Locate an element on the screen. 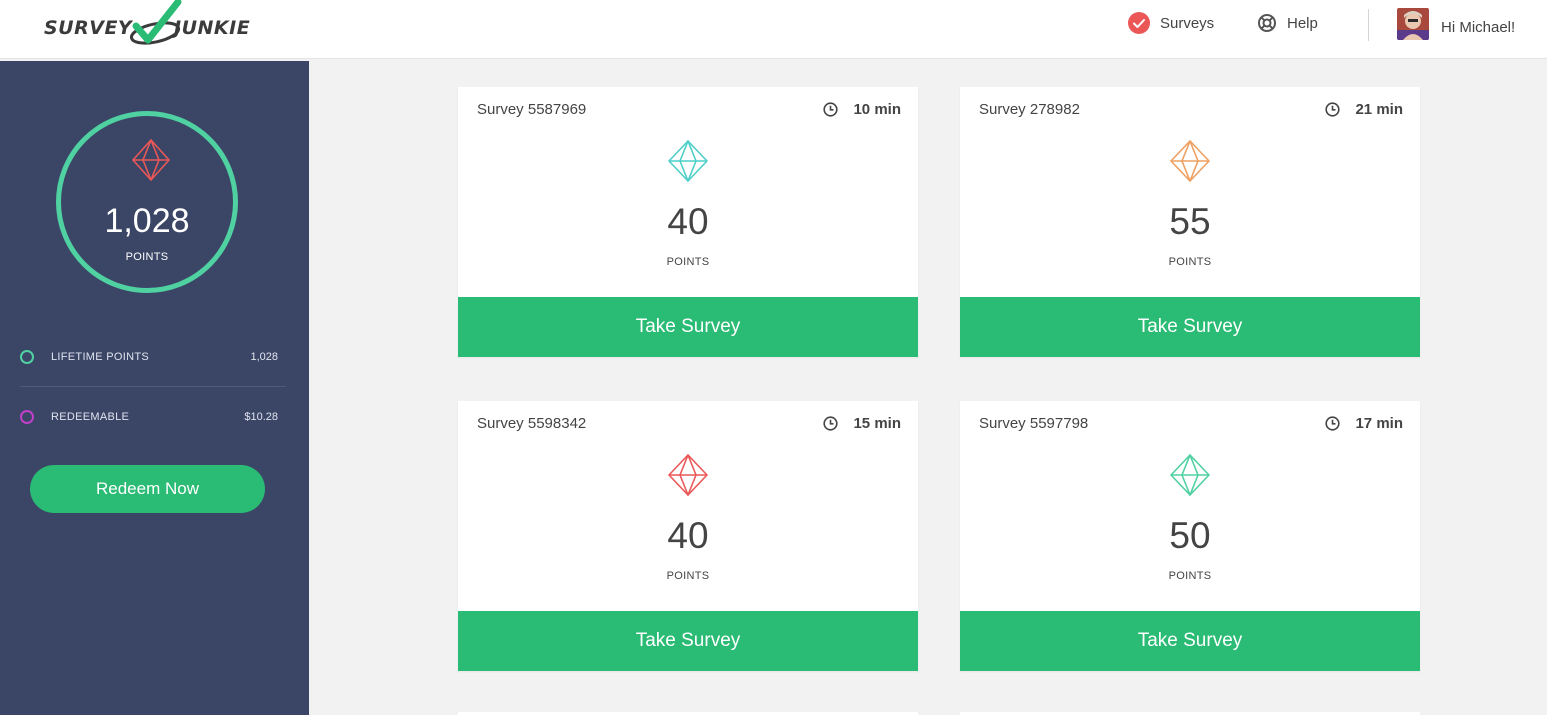 Image resolution: width=1547 pixels, height=715 pixels. survey-duration-text: 15 min is located at coordinates (877, 423).